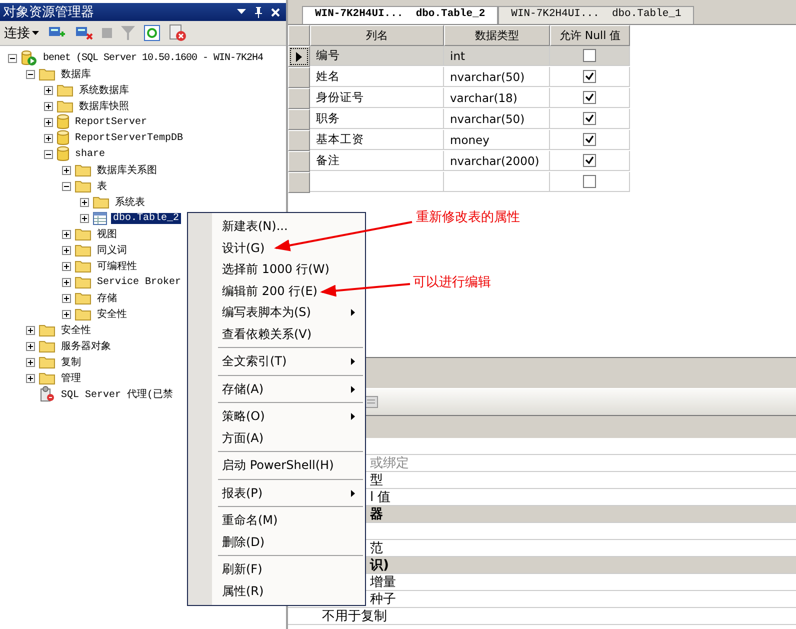  What do you see at coordinates (276, 291) in the screenshot?
I see `menu-item: 编辑前 200 行(E)` at bounding box center [276, 291].